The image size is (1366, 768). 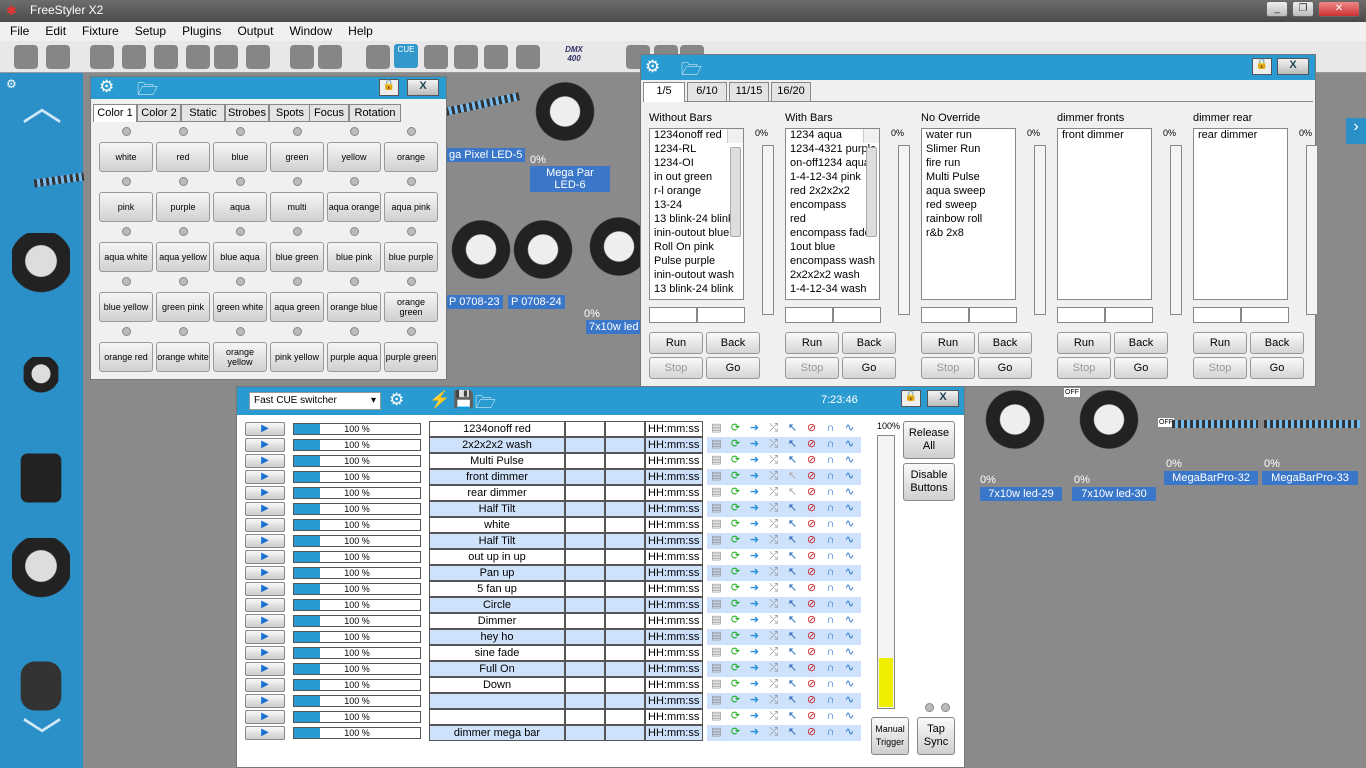 I want to click on folder-open-icon: 🗁, so click(x=147, y=91).